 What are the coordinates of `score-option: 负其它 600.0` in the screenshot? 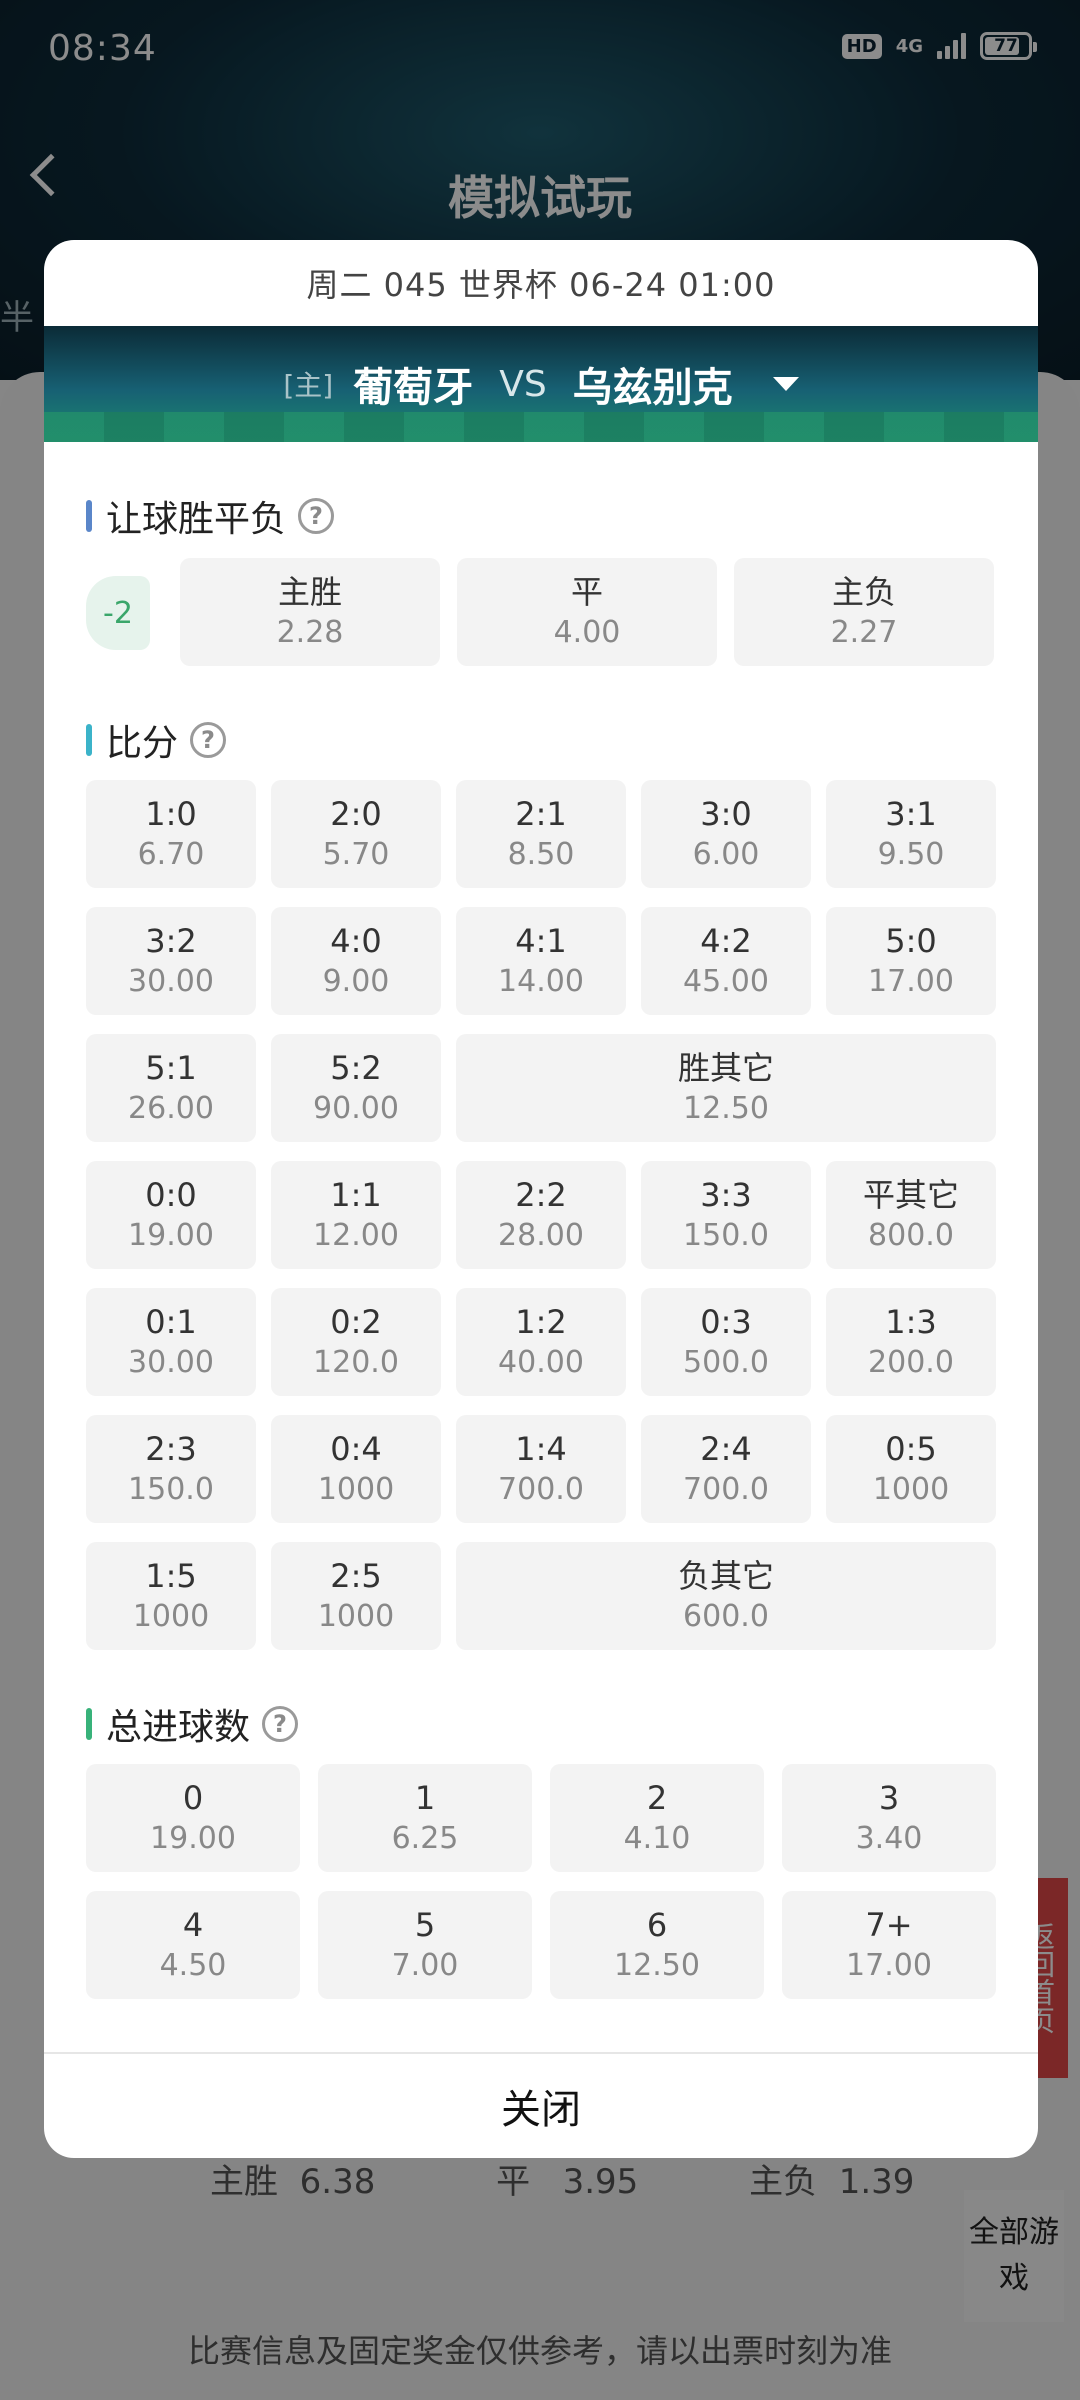 It's located at (726, 1596).